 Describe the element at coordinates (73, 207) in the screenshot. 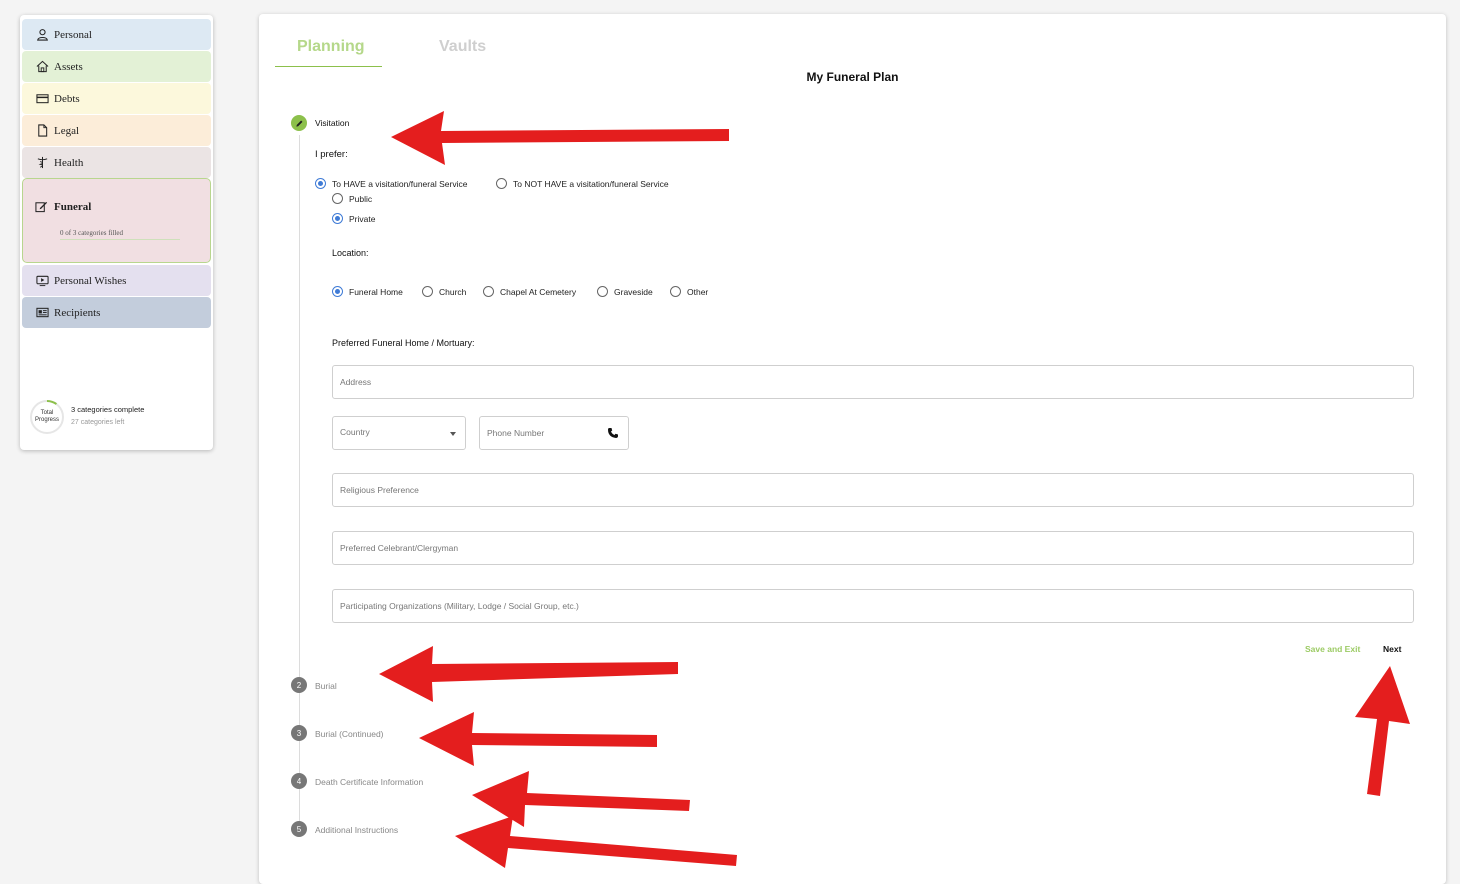

I see `sidebar-item-label: Funeral` at that location.